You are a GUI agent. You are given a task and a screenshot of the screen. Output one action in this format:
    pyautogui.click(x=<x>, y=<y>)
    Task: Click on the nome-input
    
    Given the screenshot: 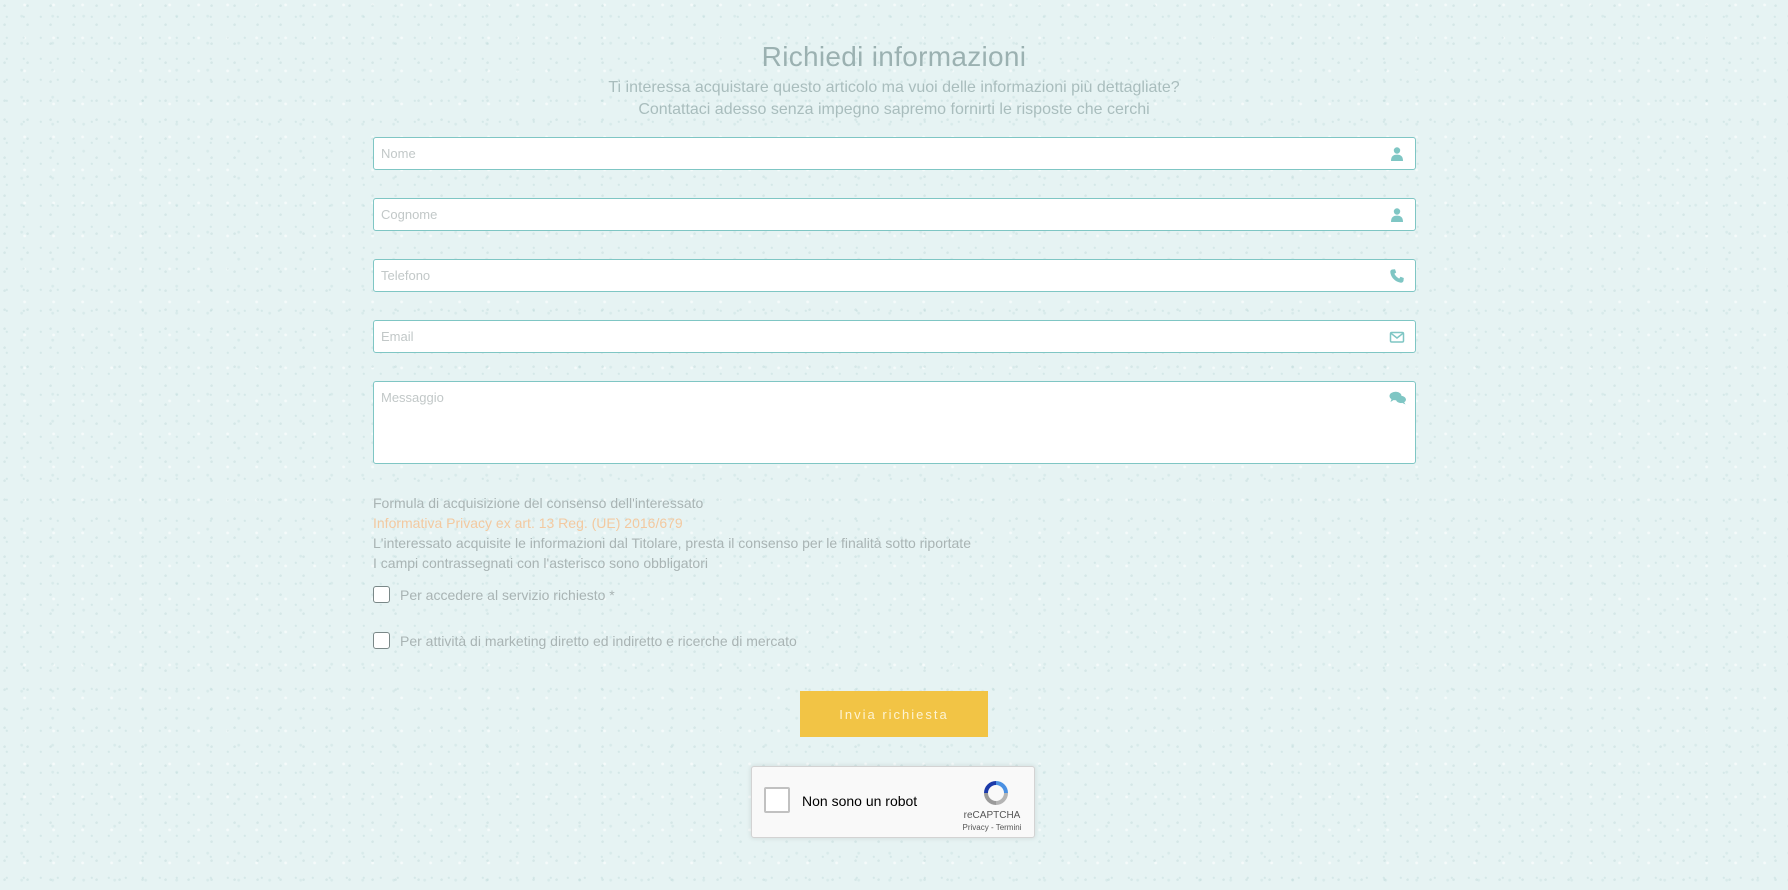 What is the action you would take?
    pyautogui.click(x=872, y=153)
    